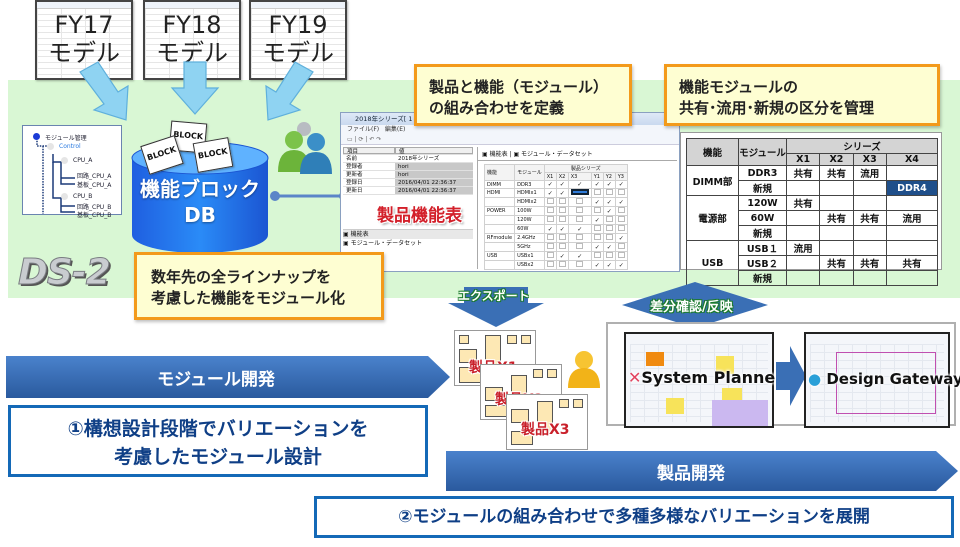  I want to click on tree-node: CPU_A, so click(82, 160).